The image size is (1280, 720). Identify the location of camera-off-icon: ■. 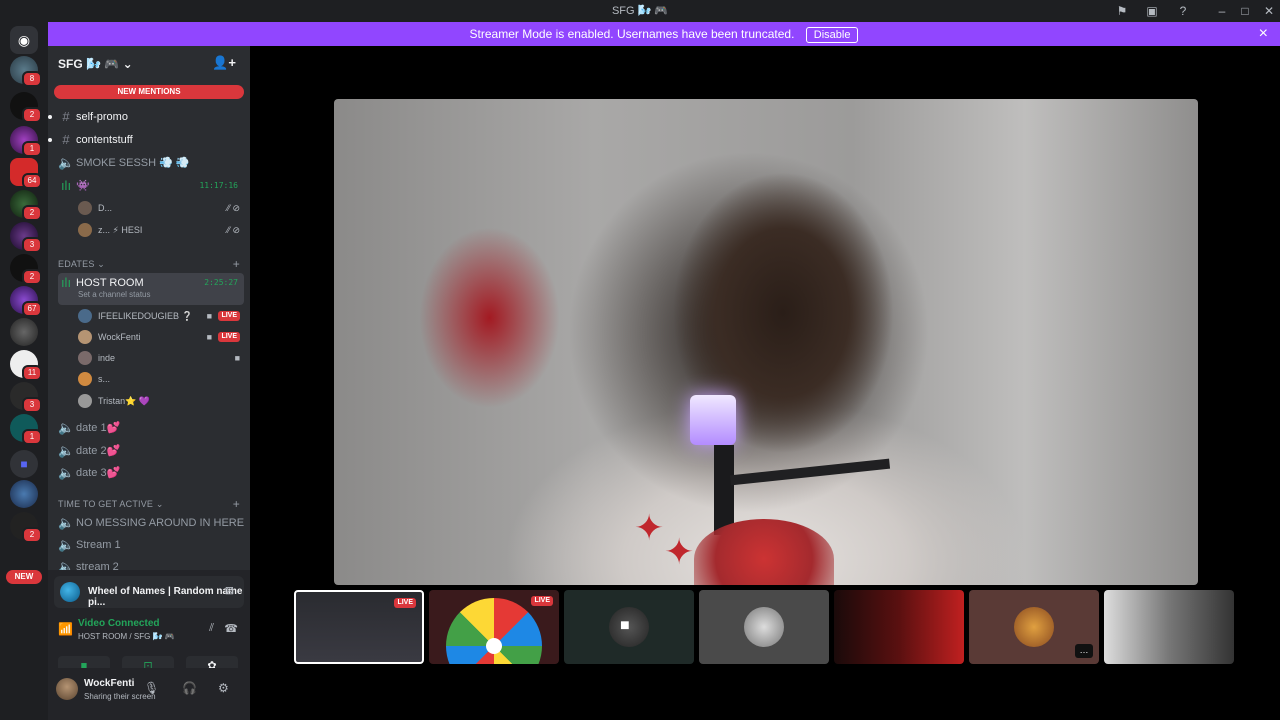
(625, 625).